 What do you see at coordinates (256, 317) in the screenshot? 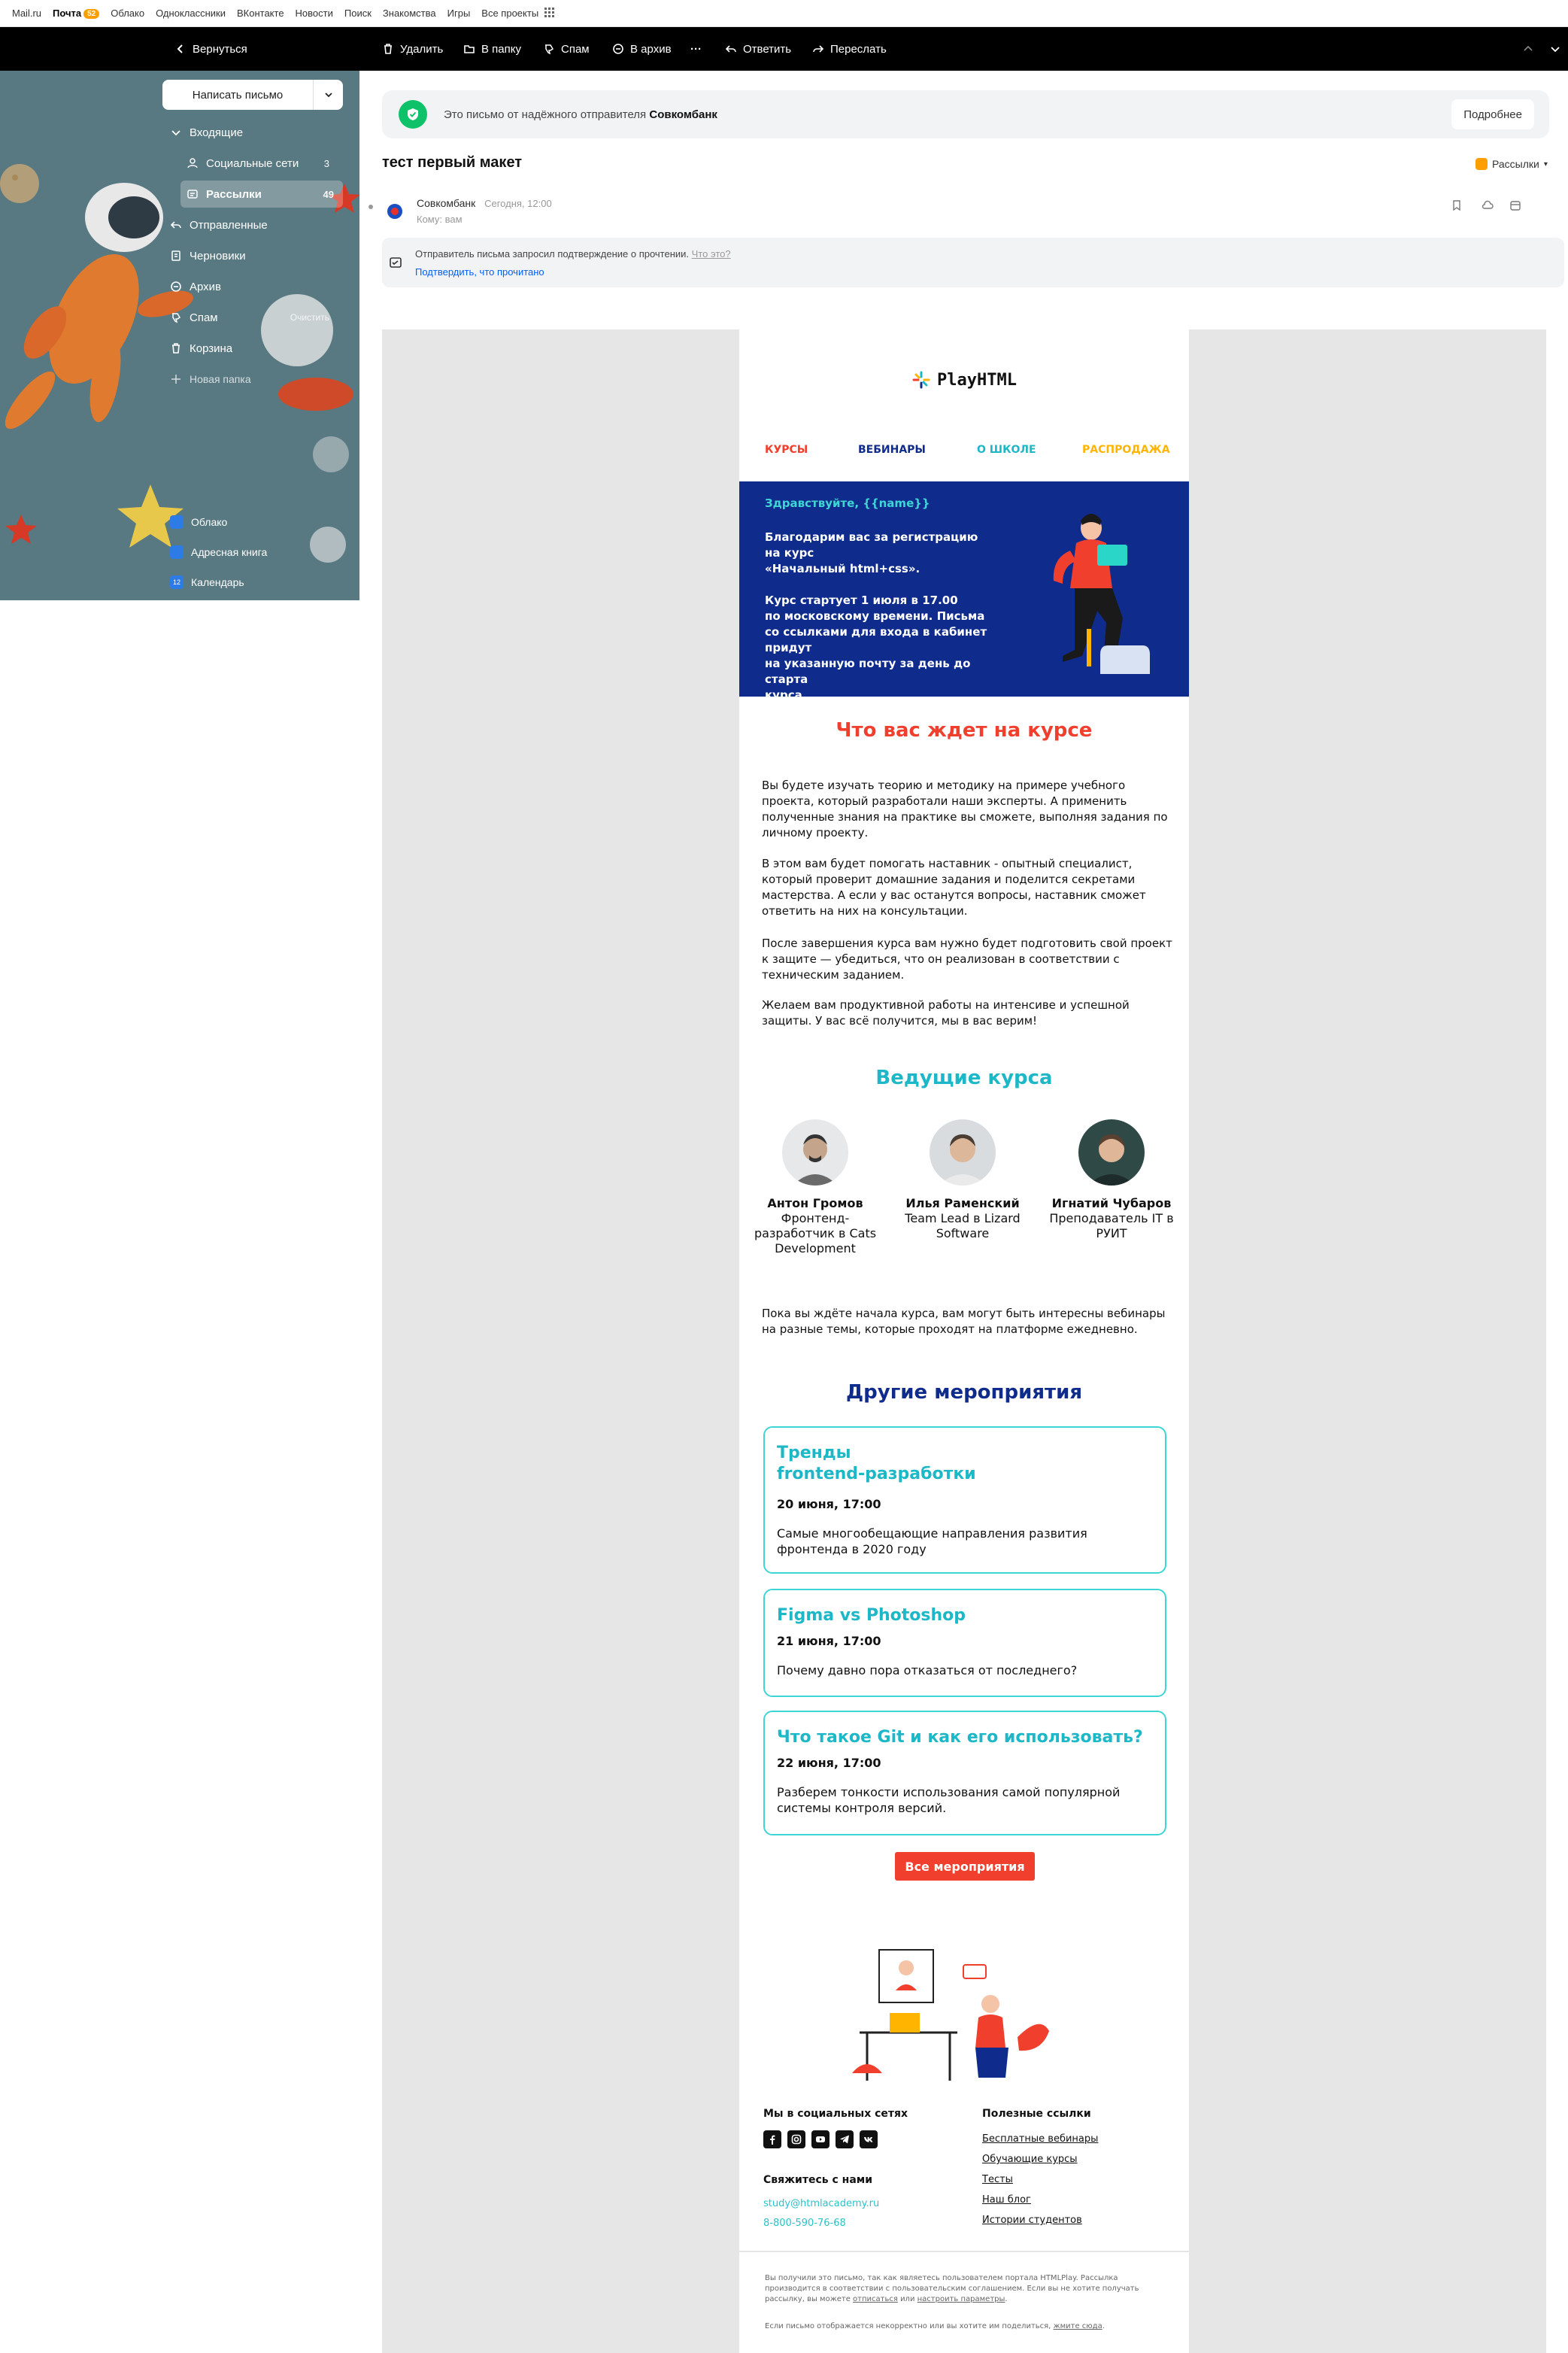
I see `folder-spam: Спам Очистить` at bounding box center [256, 317].